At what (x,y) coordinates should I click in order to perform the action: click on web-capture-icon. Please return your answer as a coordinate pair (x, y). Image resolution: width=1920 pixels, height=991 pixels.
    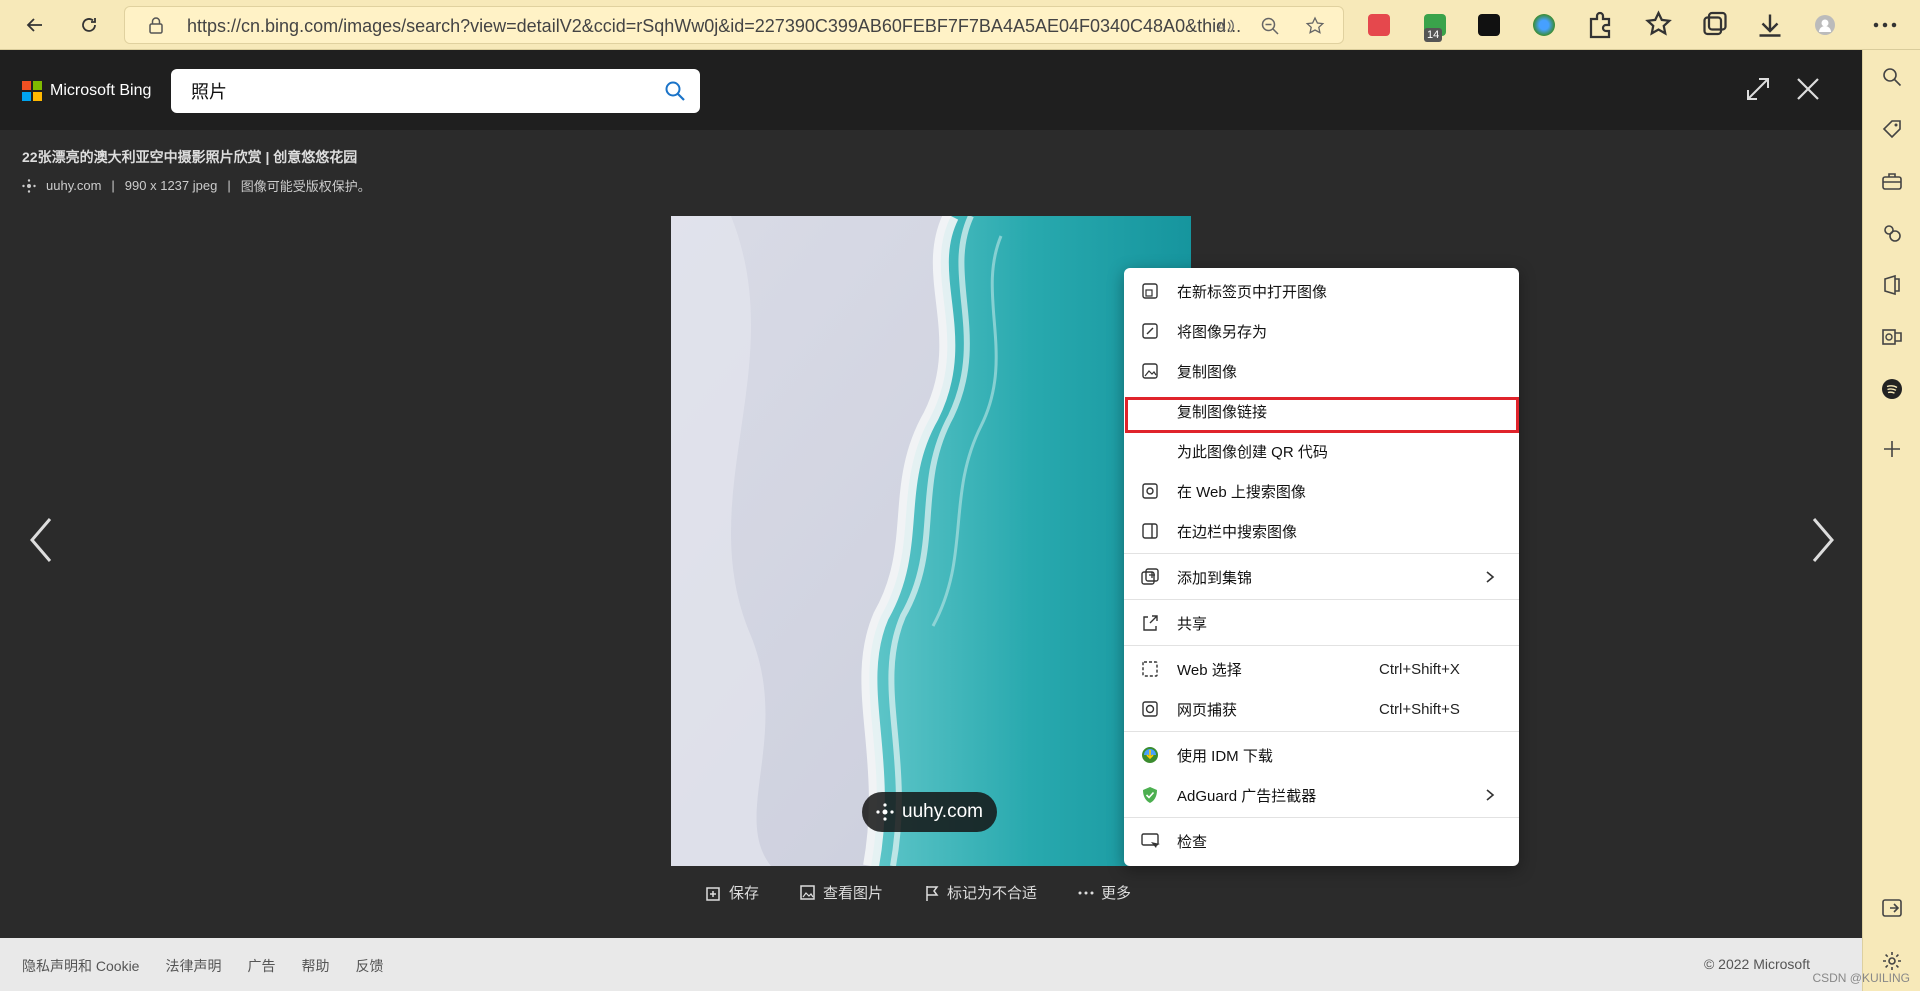
    Looking at the image, I should click on (1150, 709).